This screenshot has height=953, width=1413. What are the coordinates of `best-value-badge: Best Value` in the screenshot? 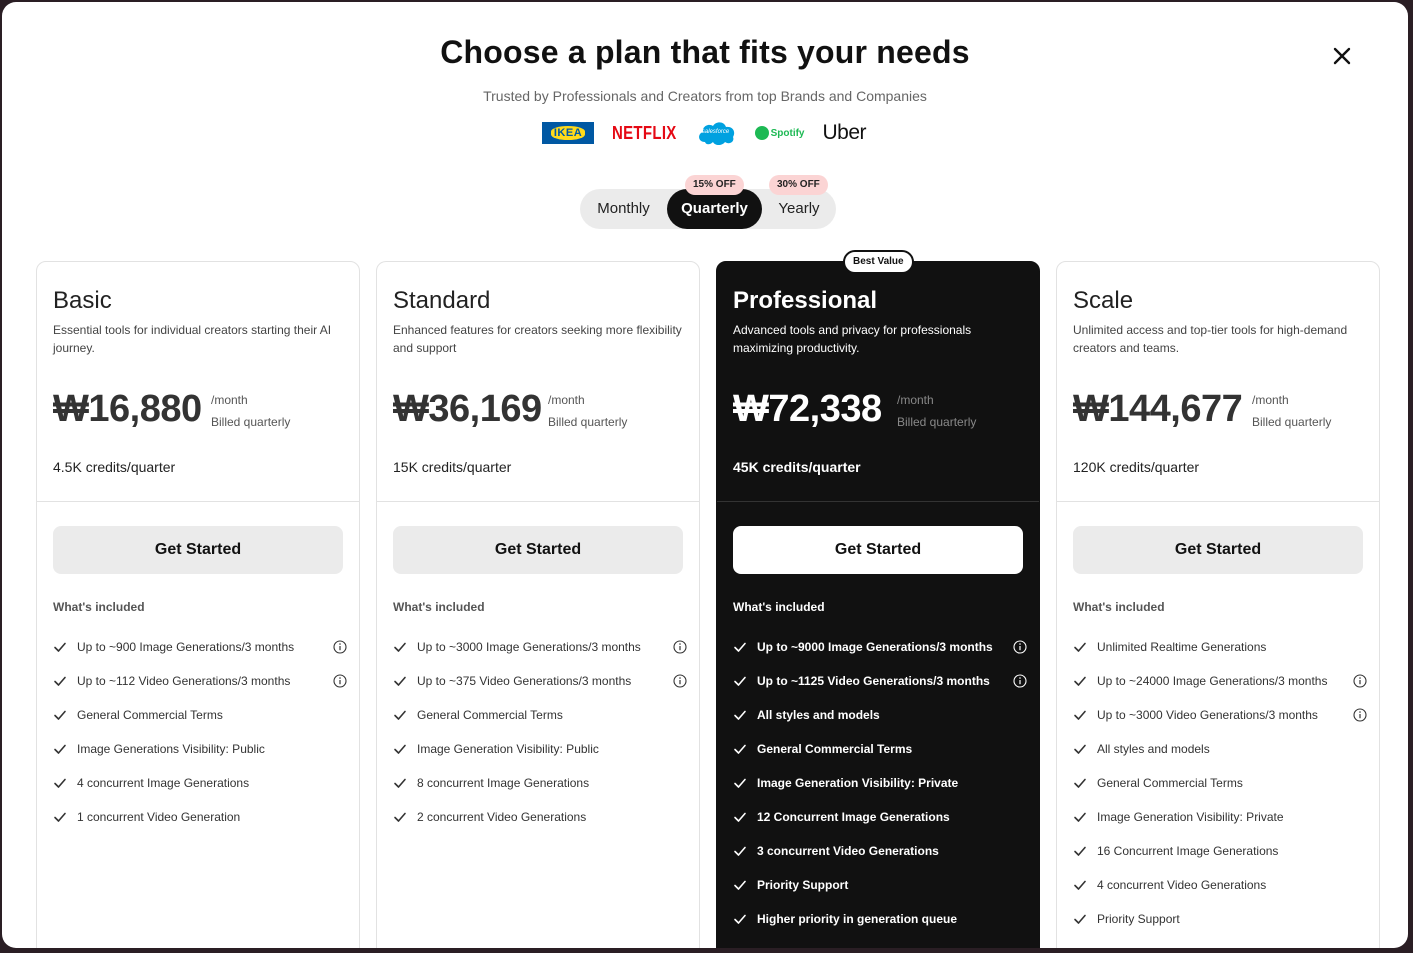 It's located at (878, 262).